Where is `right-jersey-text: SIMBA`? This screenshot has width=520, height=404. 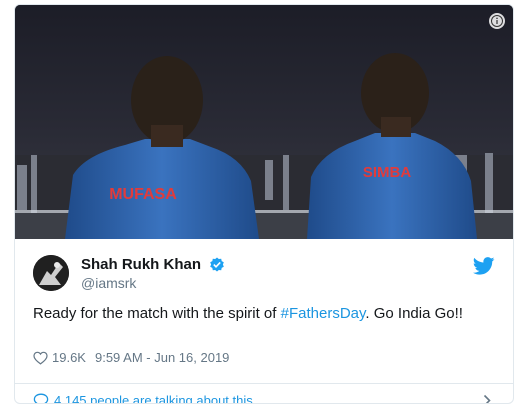 right-jersey-text: SIMBA is located at coordinates (387, 172).